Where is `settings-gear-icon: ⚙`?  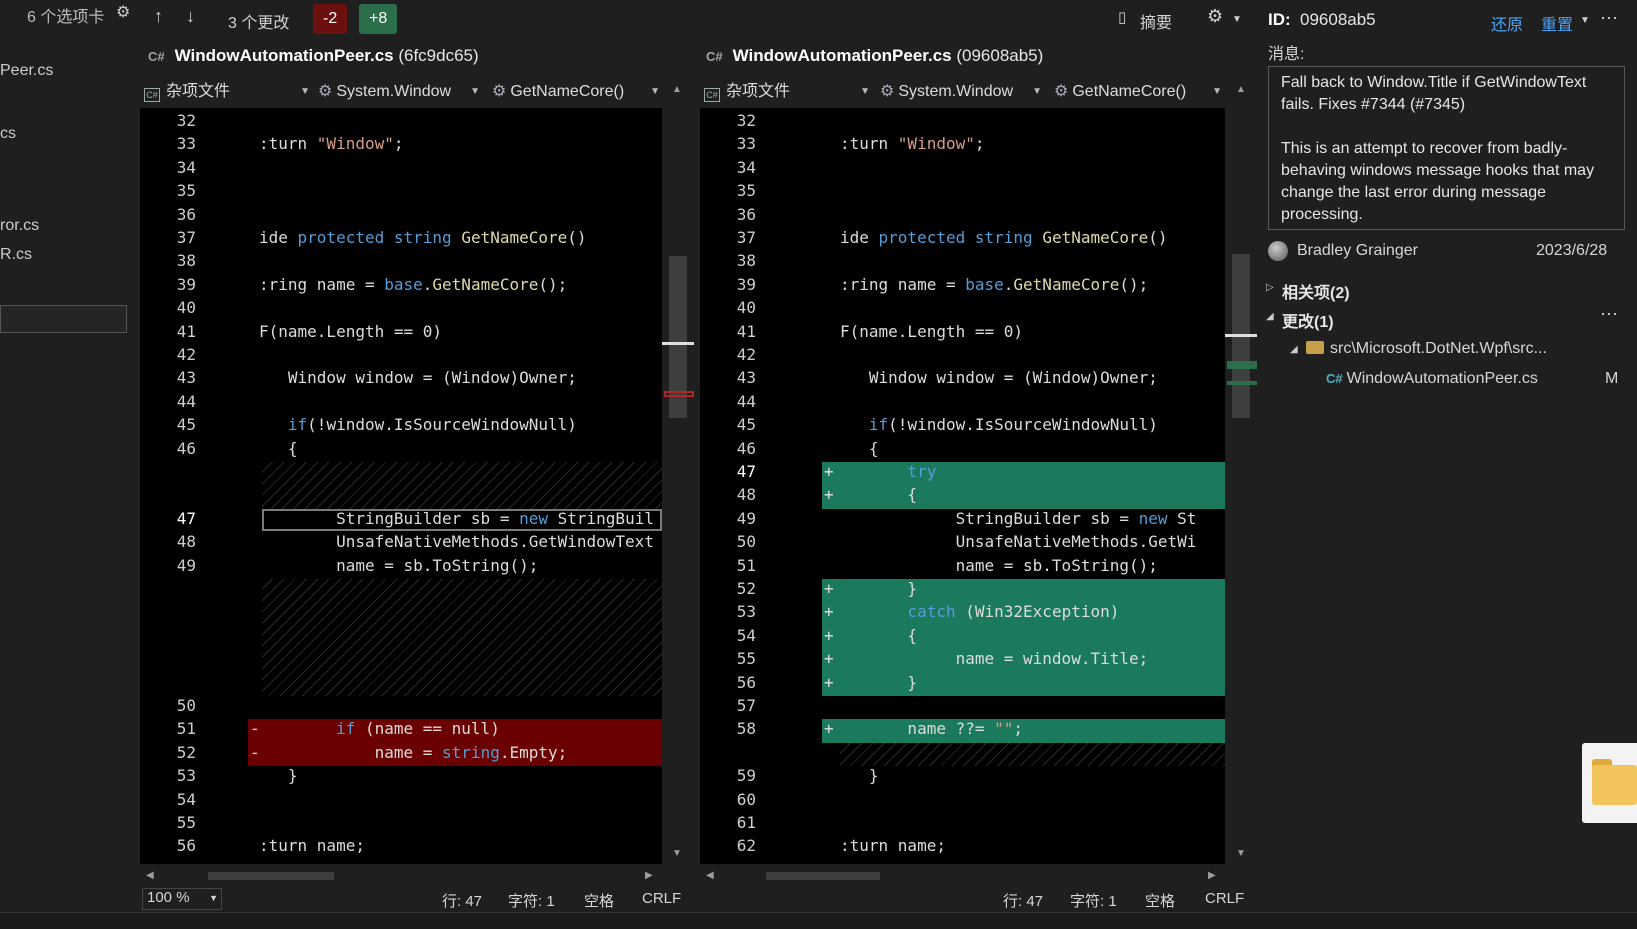 settings-gear-icon: ⚙ is located at coordinates (1215, 16).